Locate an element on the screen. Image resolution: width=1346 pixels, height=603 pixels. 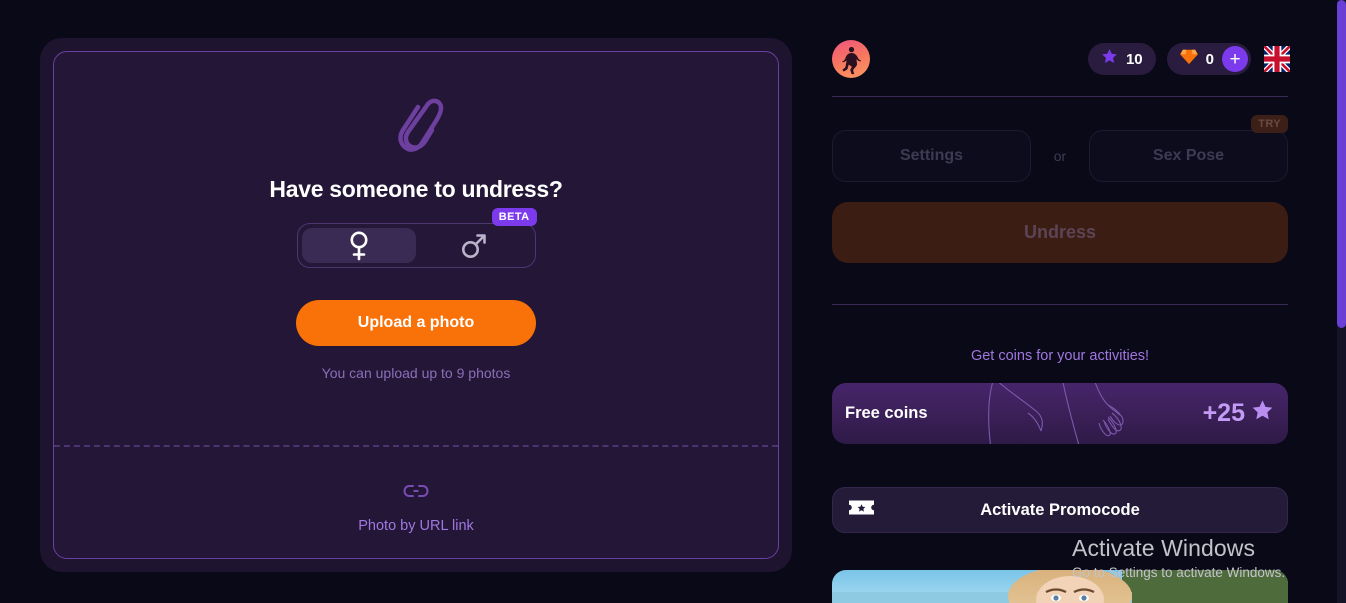
gender-toggle: BETA is located at coordinates (416, 238).